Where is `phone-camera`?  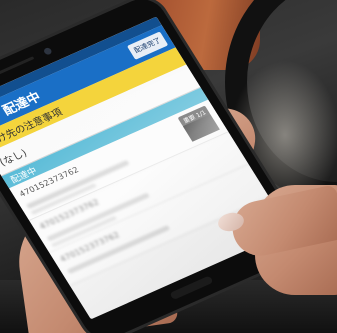
phone-camera is located at coordinates (47, 51).